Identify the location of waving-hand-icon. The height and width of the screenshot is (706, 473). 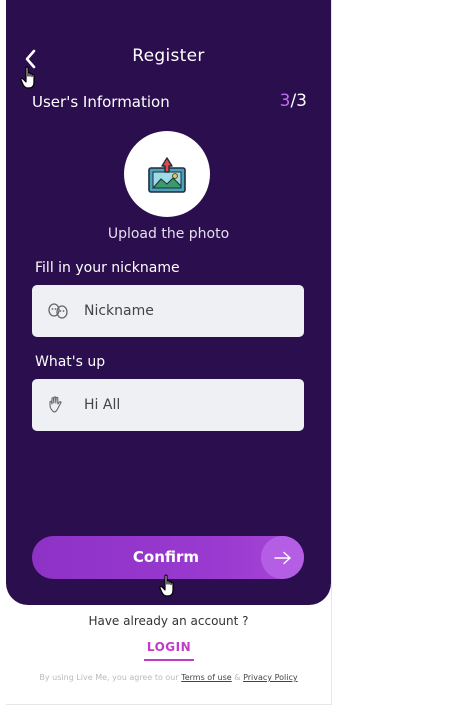
(55, 404).